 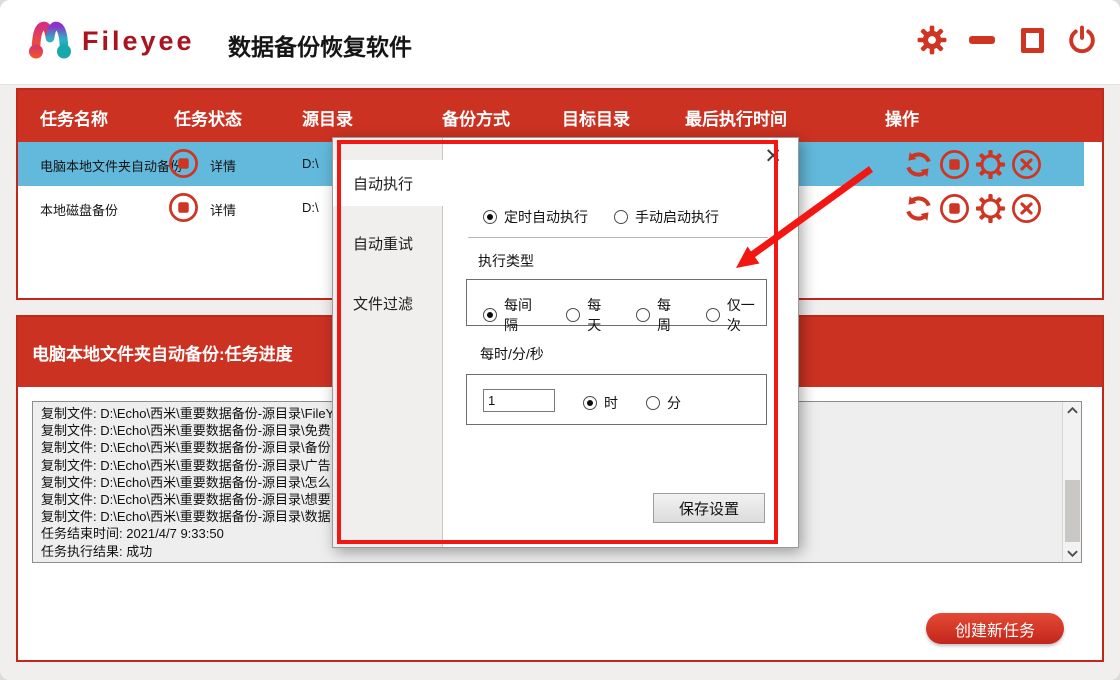 I want to click on window-controls, so click(x=1007, y=40).